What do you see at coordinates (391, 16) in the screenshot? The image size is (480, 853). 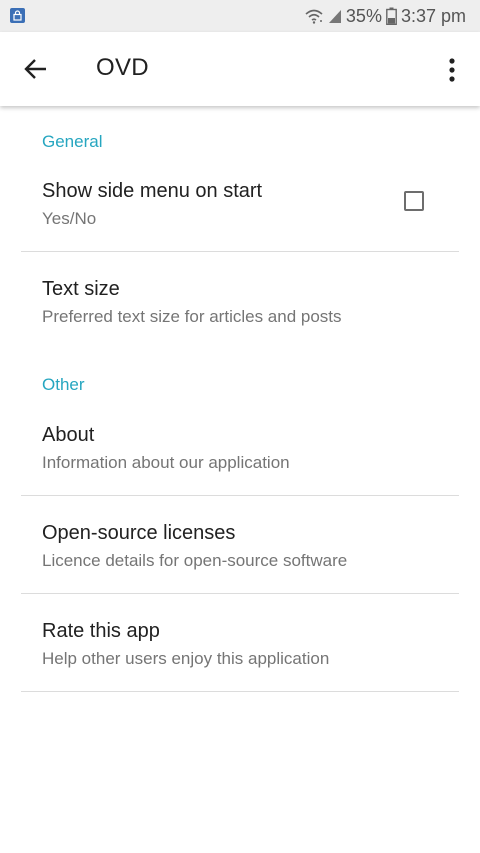 I see `battery-icon` at bounding box center [391, 16].